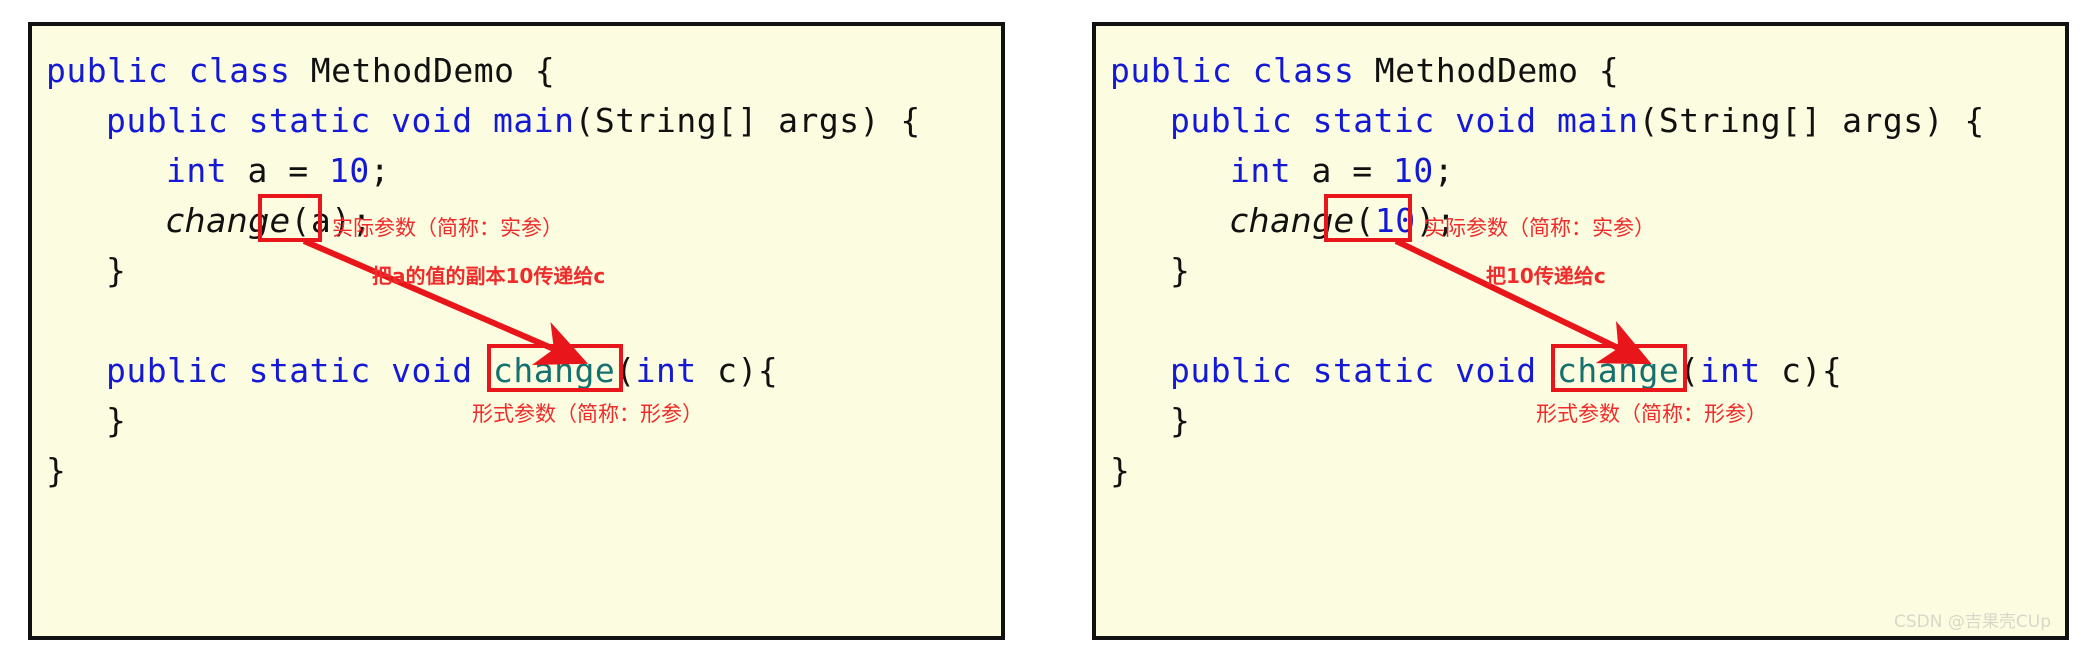 This screenshot has height=662, width=2100. I want to click on arrow-note-annotation: 把10传递给c, so click(1546, 276).